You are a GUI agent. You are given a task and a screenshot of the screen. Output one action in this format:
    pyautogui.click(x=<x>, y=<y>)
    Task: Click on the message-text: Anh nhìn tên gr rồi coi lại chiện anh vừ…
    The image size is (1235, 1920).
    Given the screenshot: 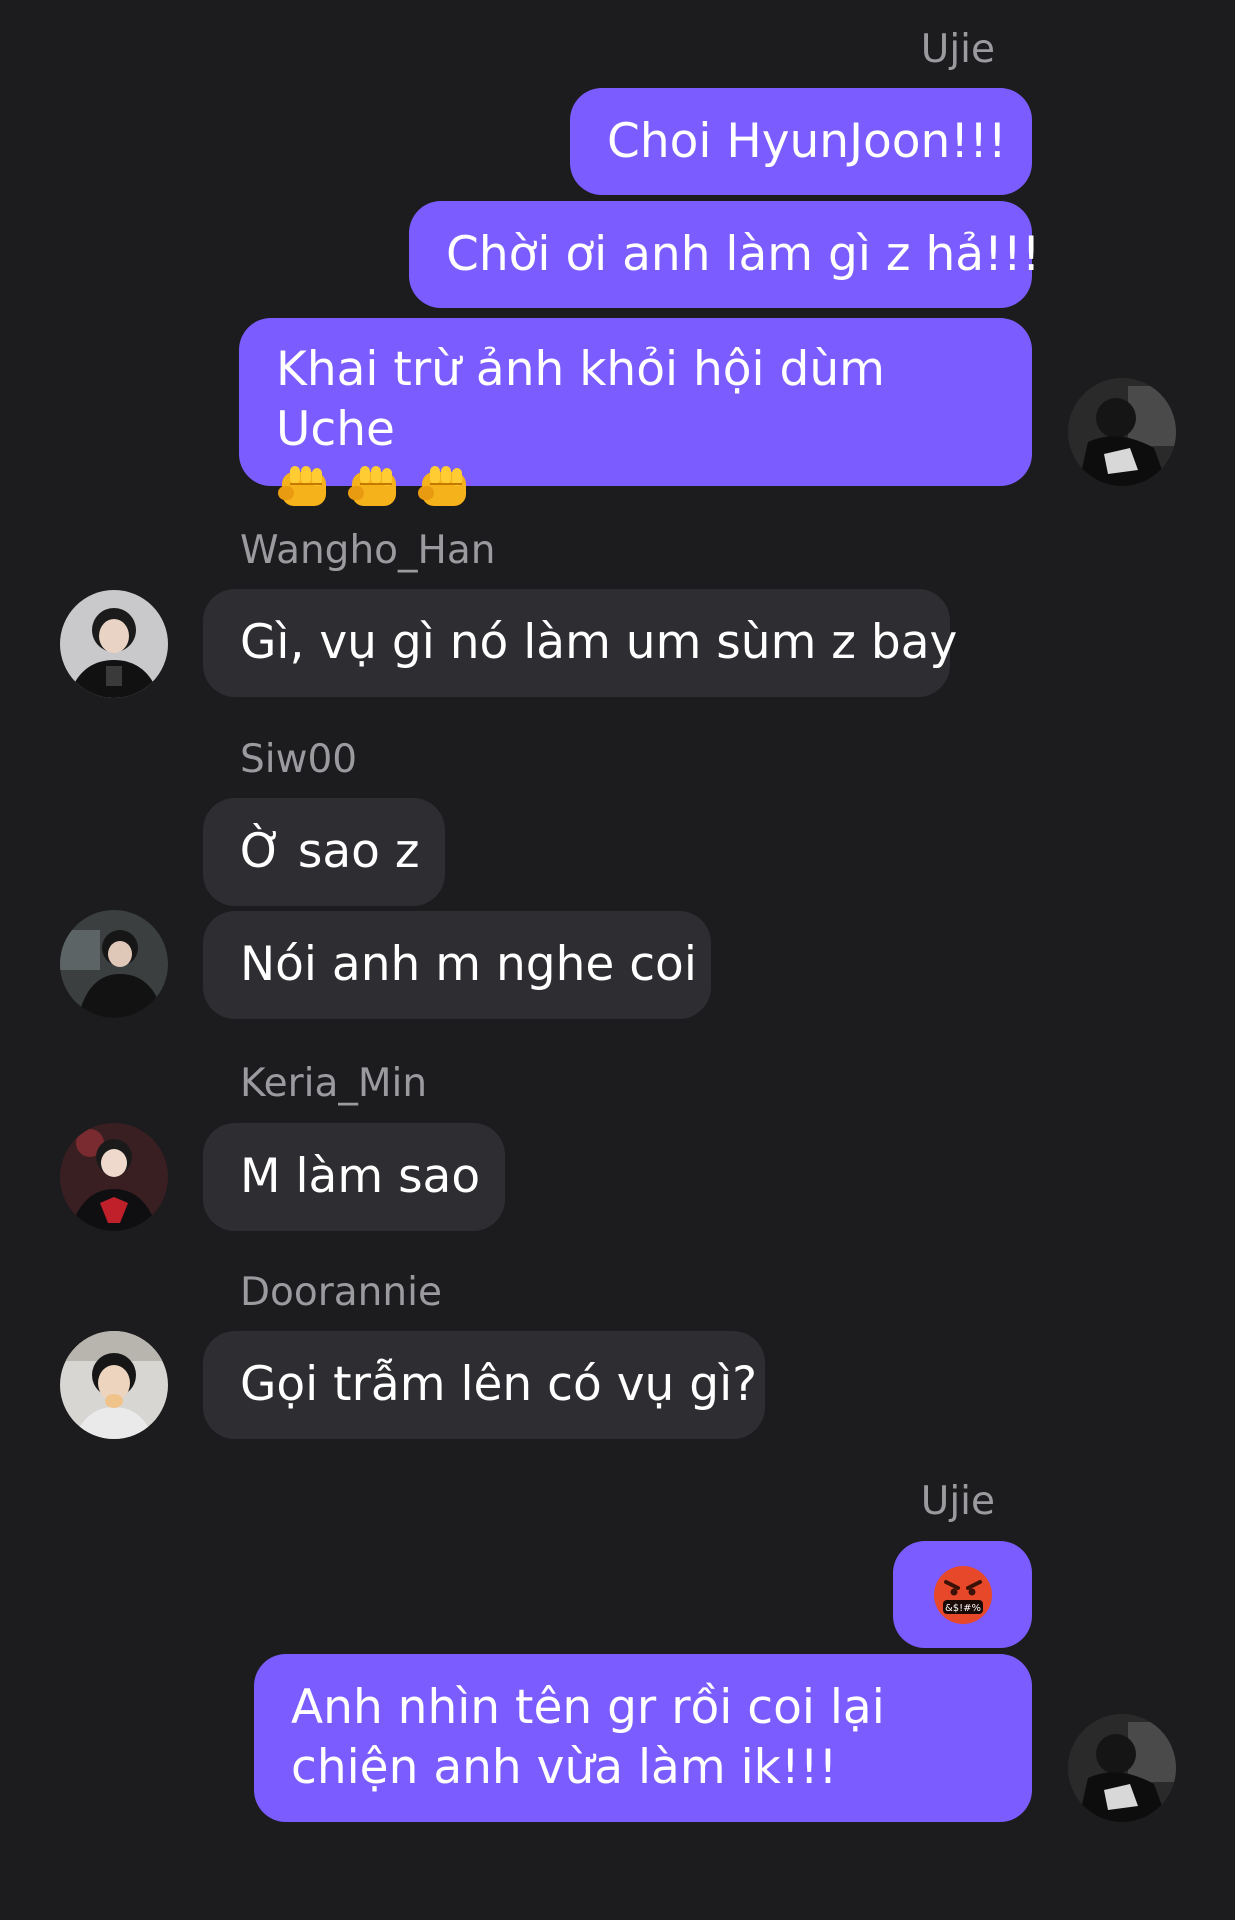 What is the action you would take?
    pyautogui.click(x=588, y=1737)
    